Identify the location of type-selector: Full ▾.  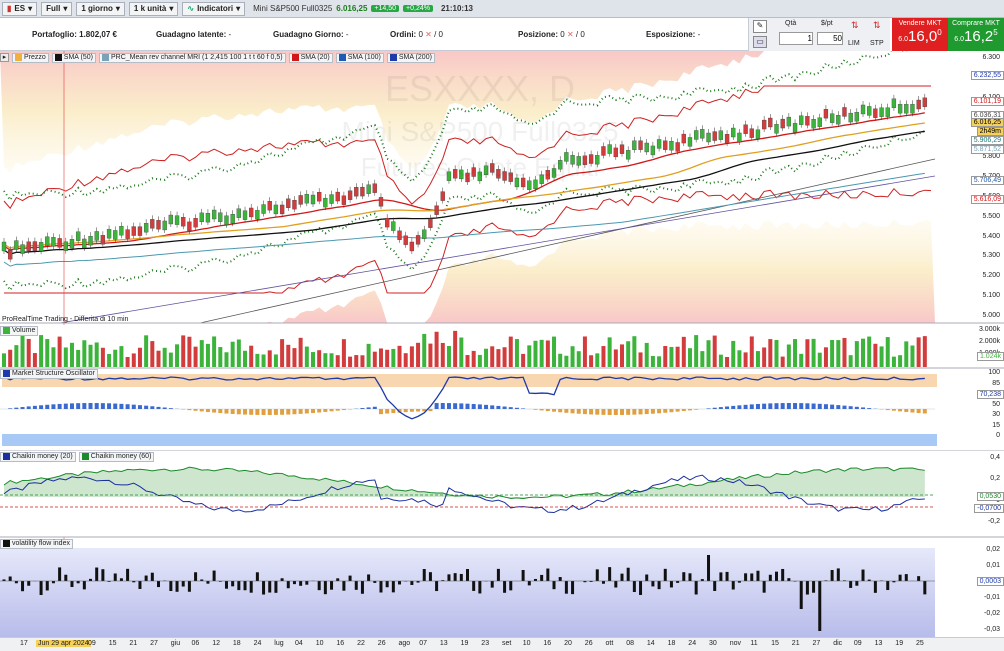
(57, 8).